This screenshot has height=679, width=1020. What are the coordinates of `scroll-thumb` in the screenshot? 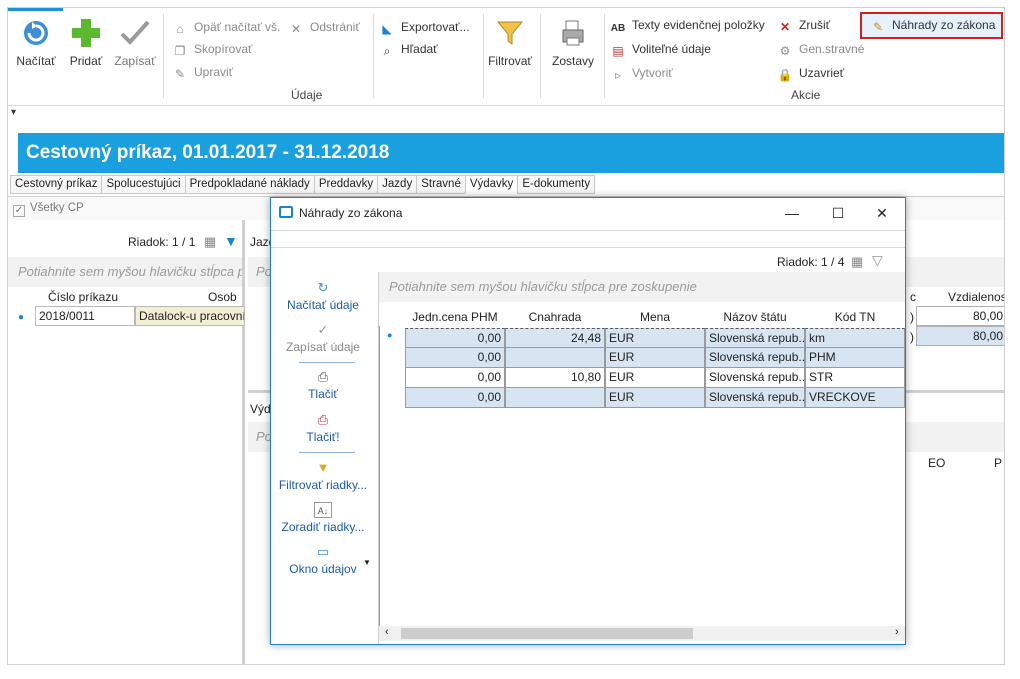 It's located at (547, 633).